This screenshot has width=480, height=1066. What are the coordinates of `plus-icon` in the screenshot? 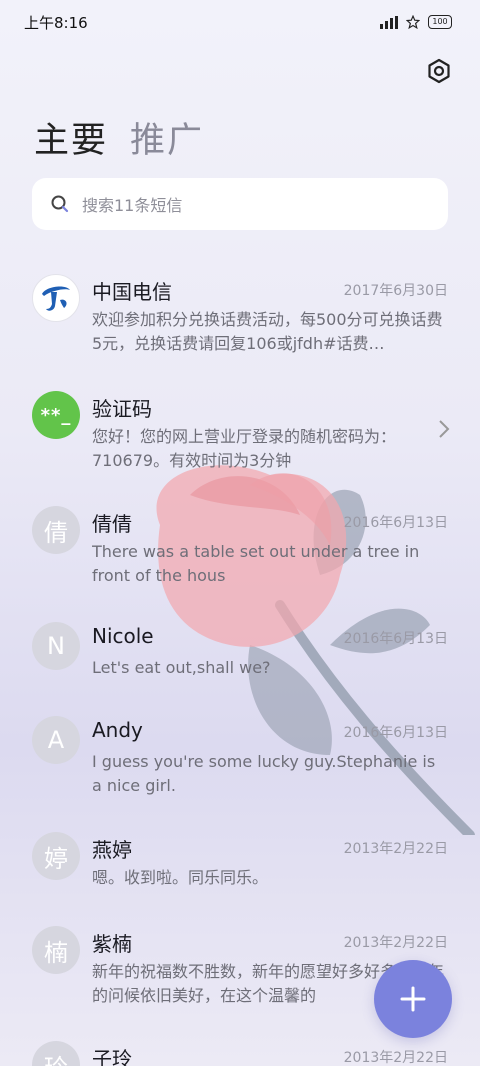 It's located at (413, 999).